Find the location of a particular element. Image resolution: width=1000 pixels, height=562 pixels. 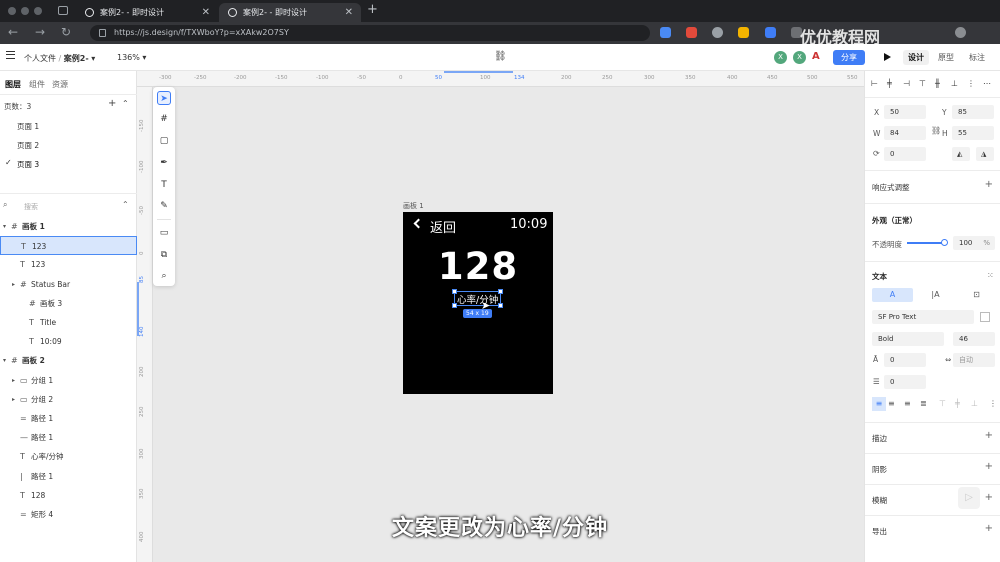

tab-layers: 图层 is located at coordinates (13, 84).